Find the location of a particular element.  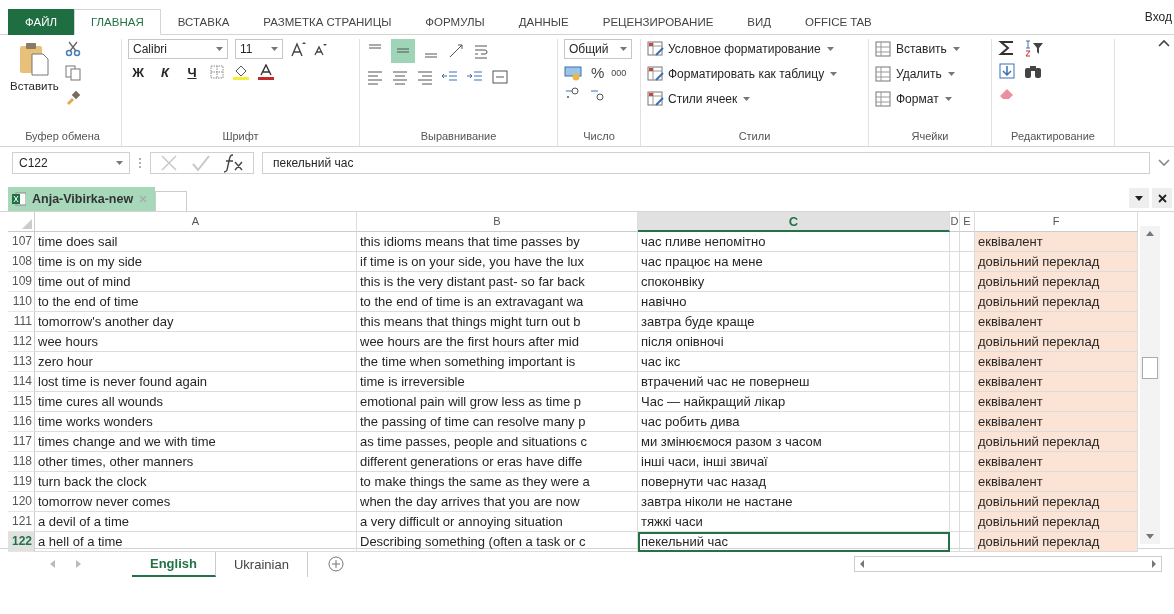

scroll-up-icon is located at coordinates (1150, 233).